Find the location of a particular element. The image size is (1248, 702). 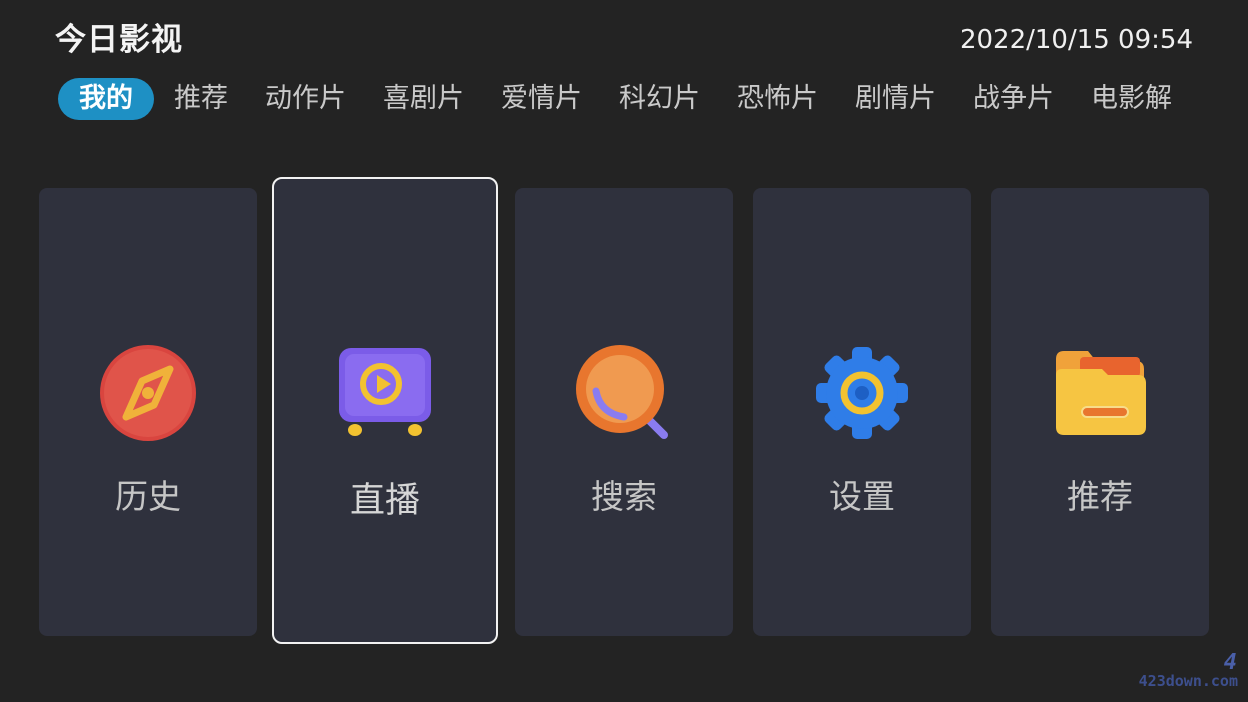

gear-icon is located at coordinates (862, 393).